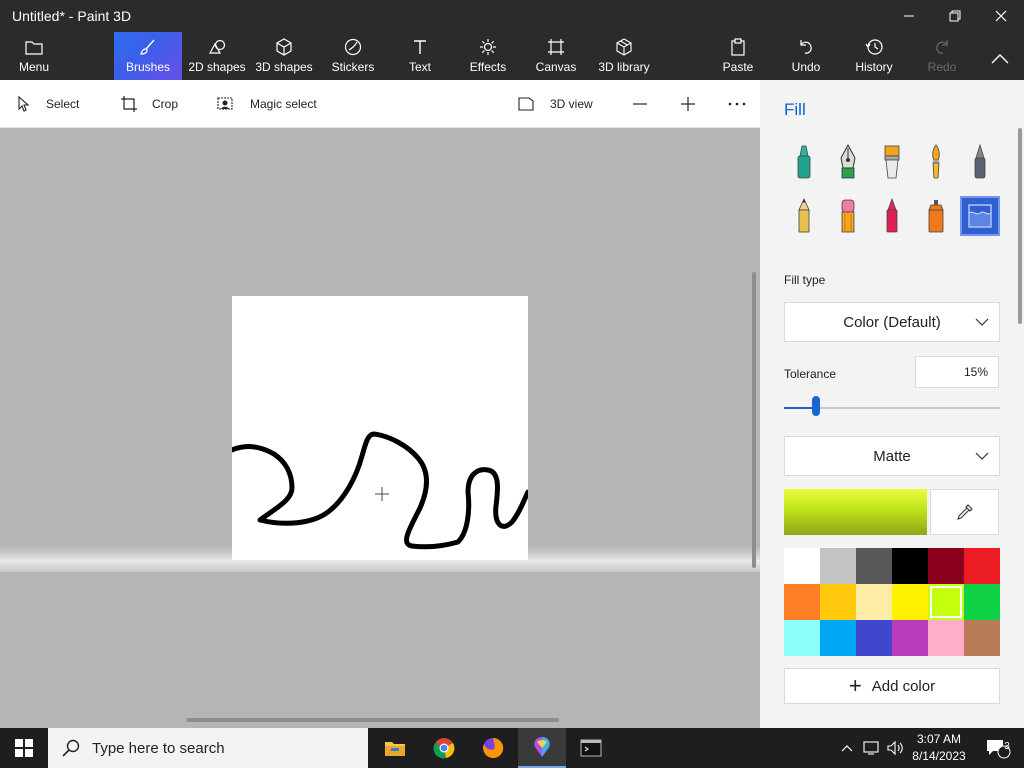 This screenshot has height=768, width=1024. Describe the element at coordinates (217, 67) in the screenshot. I see `tab-2d-shapes-label: 2D shapes` at that location.